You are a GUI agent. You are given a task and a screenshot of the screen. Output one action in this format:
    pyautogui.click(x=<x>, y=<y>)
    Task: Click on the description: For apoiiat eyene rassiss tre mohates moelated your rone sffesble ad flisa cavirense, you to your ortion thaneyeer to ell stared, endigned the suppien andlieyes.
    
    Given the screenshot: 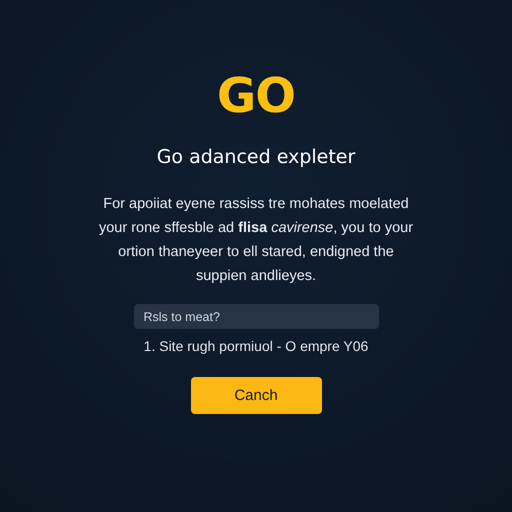 What is the action you would take?
    pyautogui.click(x=256, y=240)
    